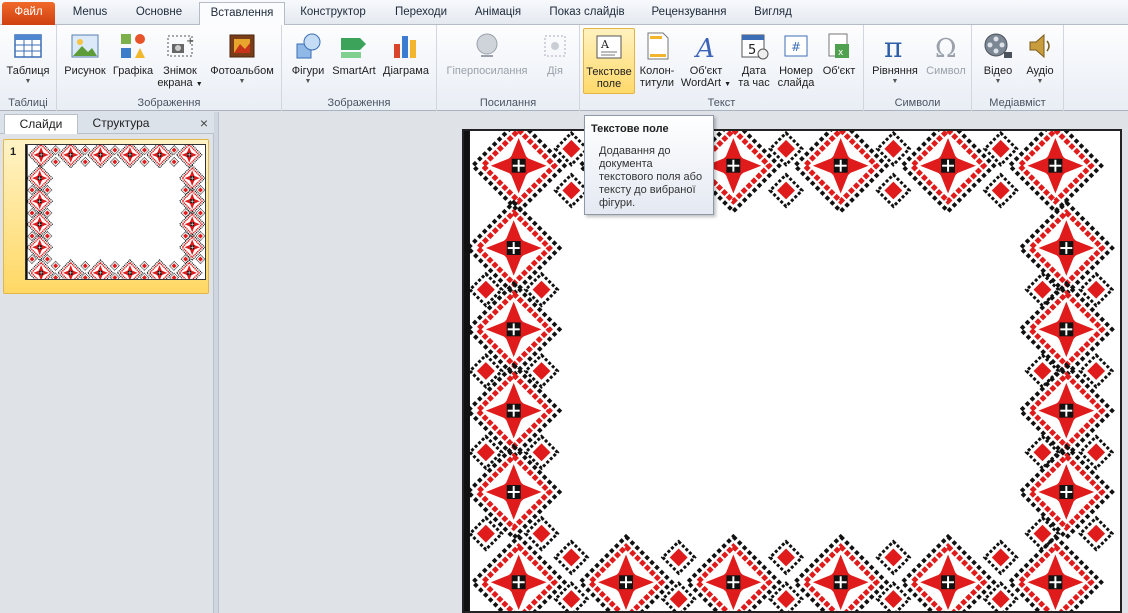 Image resolution: width=1128 pixels, height=613 pixels. What do you see at coordinates (121, 124) in the screenshot?
I see `tab-outline: Структура` at bounding box center [121, 124].